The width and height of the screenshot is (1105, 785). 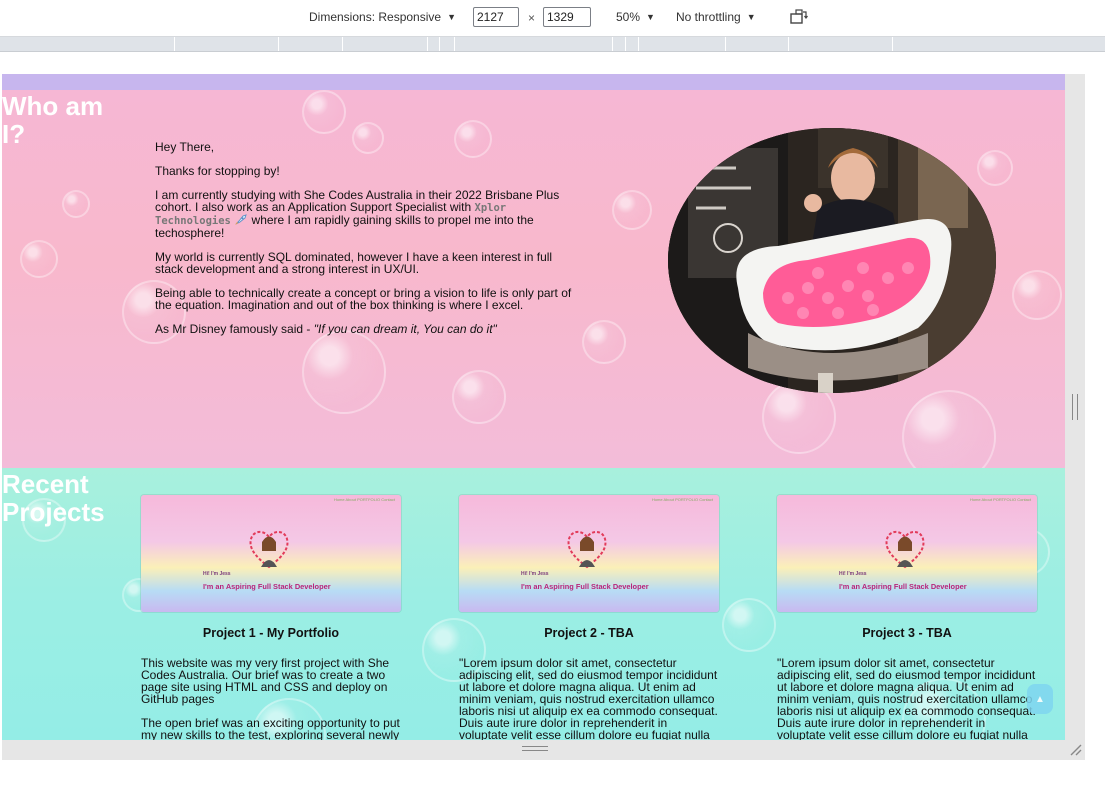 I want to click on project-title: Project 2 - TBA, so click(x=589, y=633).